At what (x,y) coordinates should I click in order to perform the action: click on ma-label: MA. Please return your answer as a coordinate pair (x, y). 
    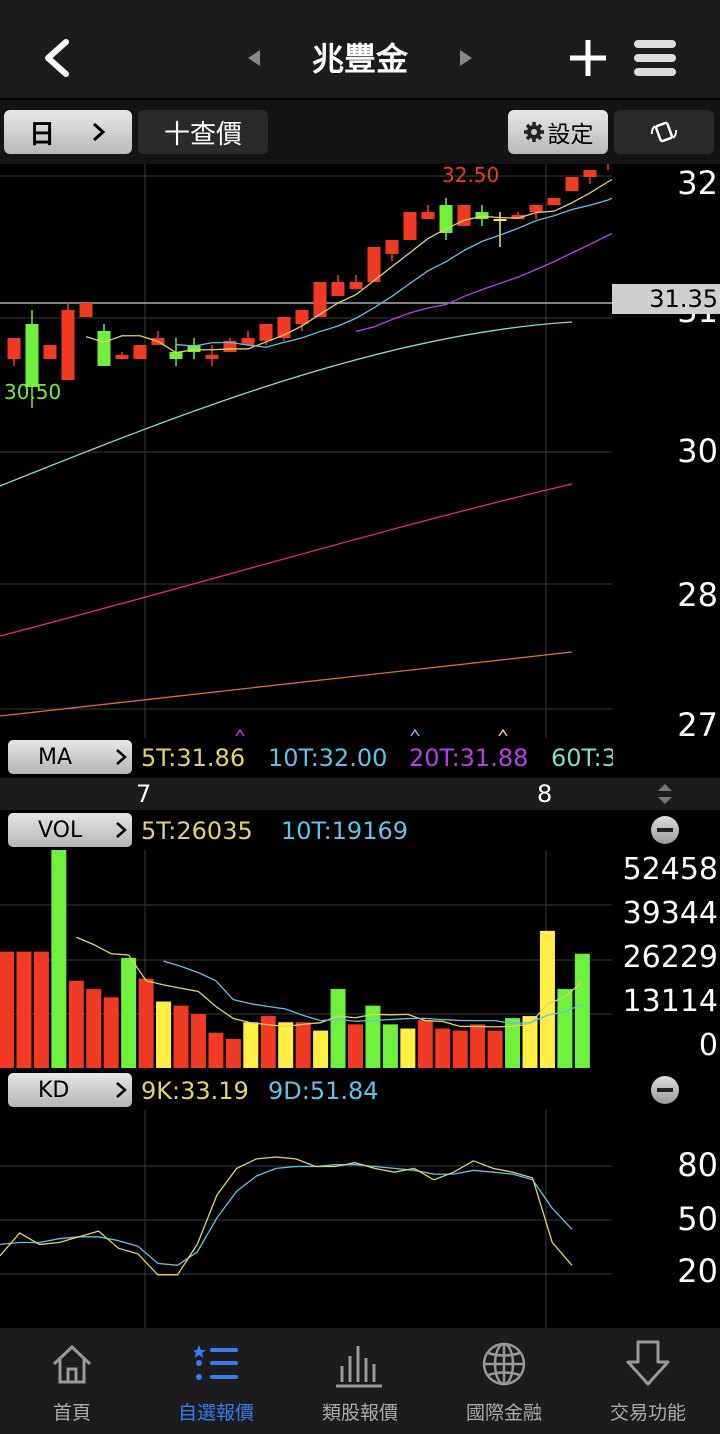
    Looking at the image, I should click on (55, 757).